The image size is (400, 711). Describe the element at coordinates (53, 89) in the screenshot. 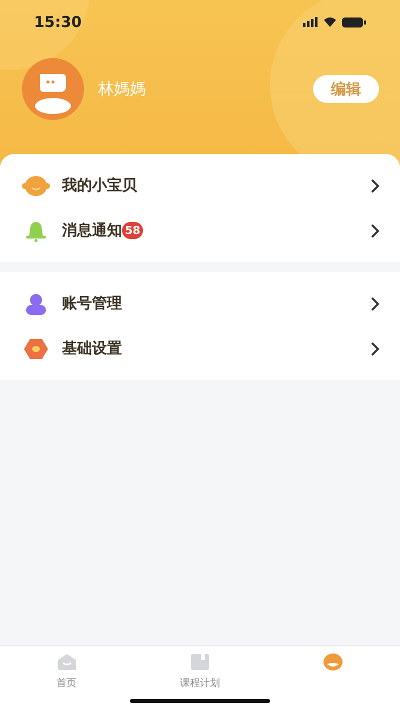

I see `avatar` at that location.